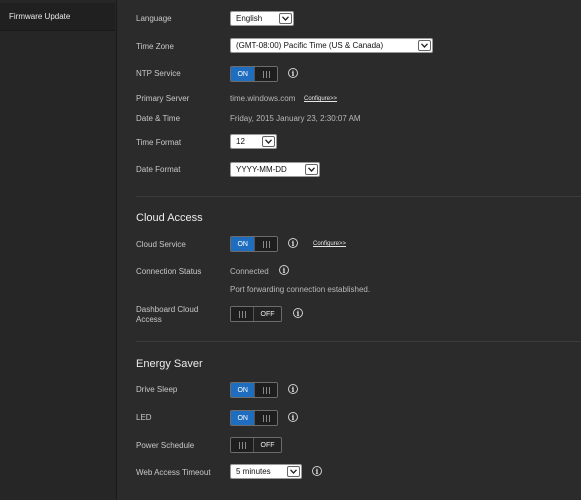  Describe the element at coordinates (295, 118) in the screenshot. I see `date-time-value: Friday, 2015 January 23, 2:30:07 AM` at that location.